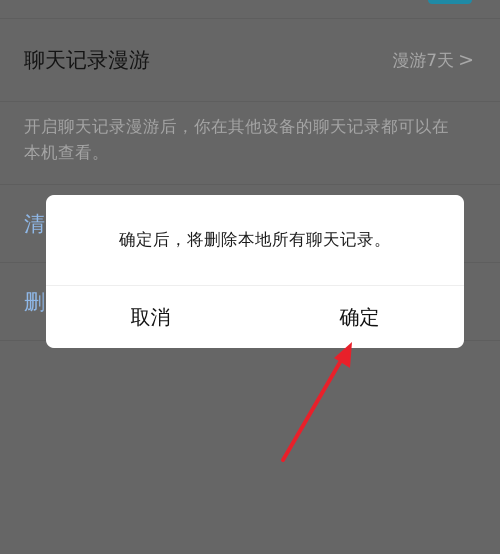 Image resolution: width=500 pixels, height=554 pixels. What do you see at coordinates (359, 317) in the screenshot?
I see `dialog-button: 确定` at bounding box center [359, 317].